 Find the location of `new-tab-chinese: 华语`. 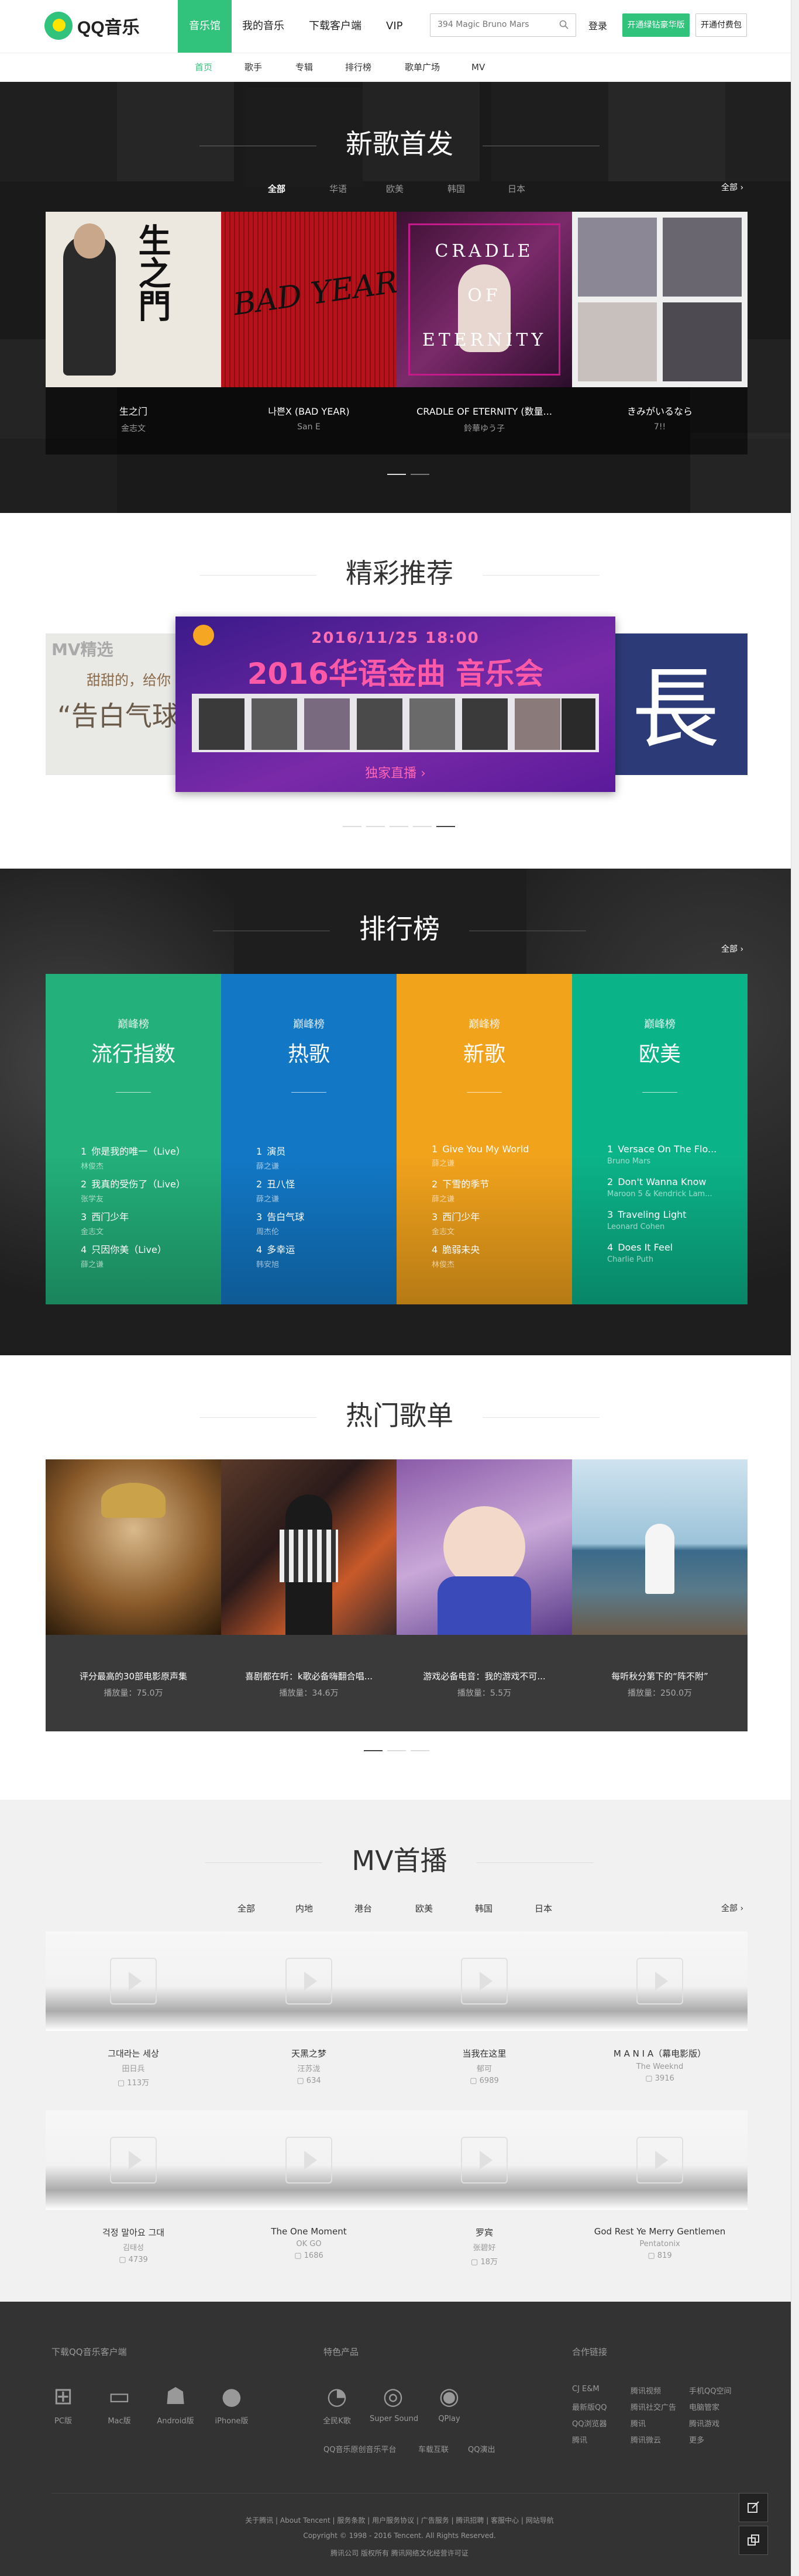

new-tab-chinese: 华语 is located at coordinates (338, 188).